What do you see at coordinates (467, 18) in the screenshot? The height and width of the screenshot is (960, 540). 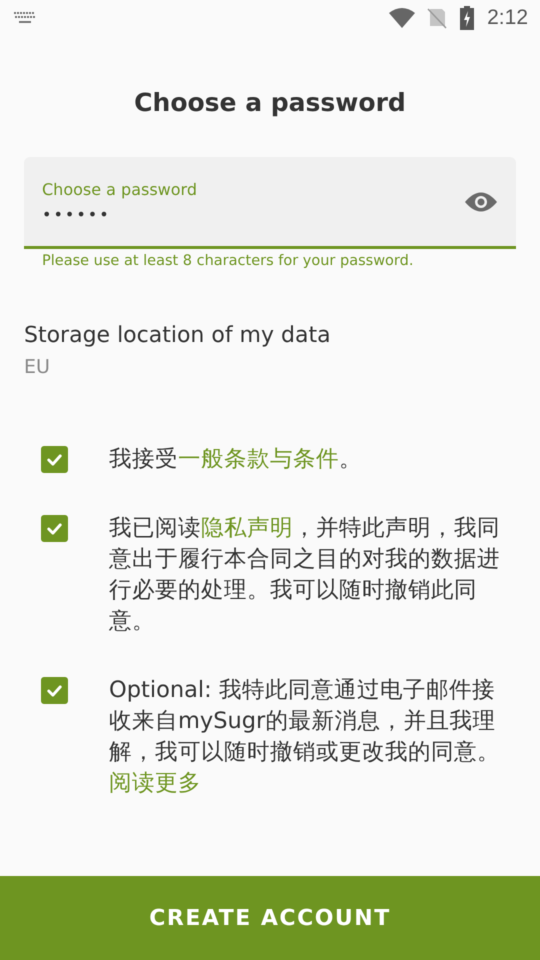 I see `battery-icon` at bounding box center [467, 18].